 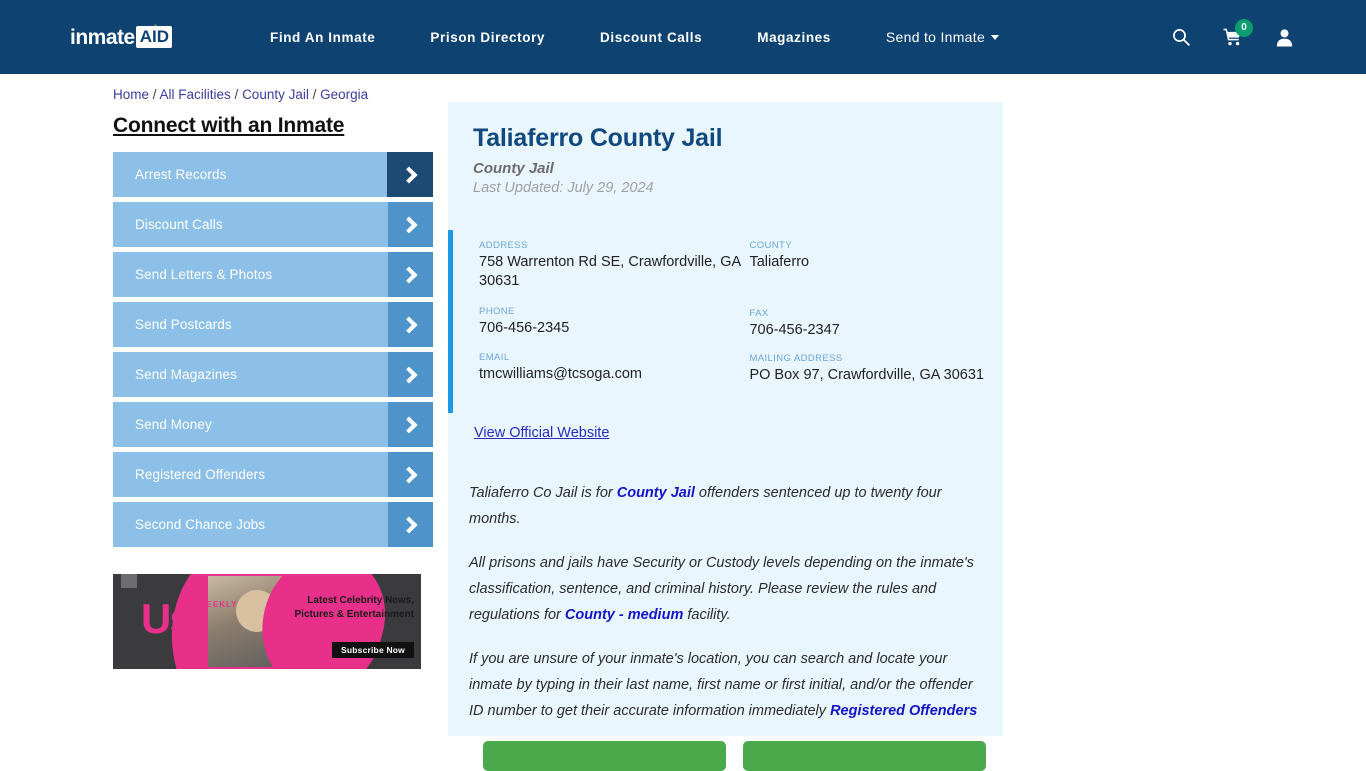 What do you see at coordinates (656, 493) in the screenshot?
I see `desc-p1-link: County Jail` at bounding box center [656, 493].